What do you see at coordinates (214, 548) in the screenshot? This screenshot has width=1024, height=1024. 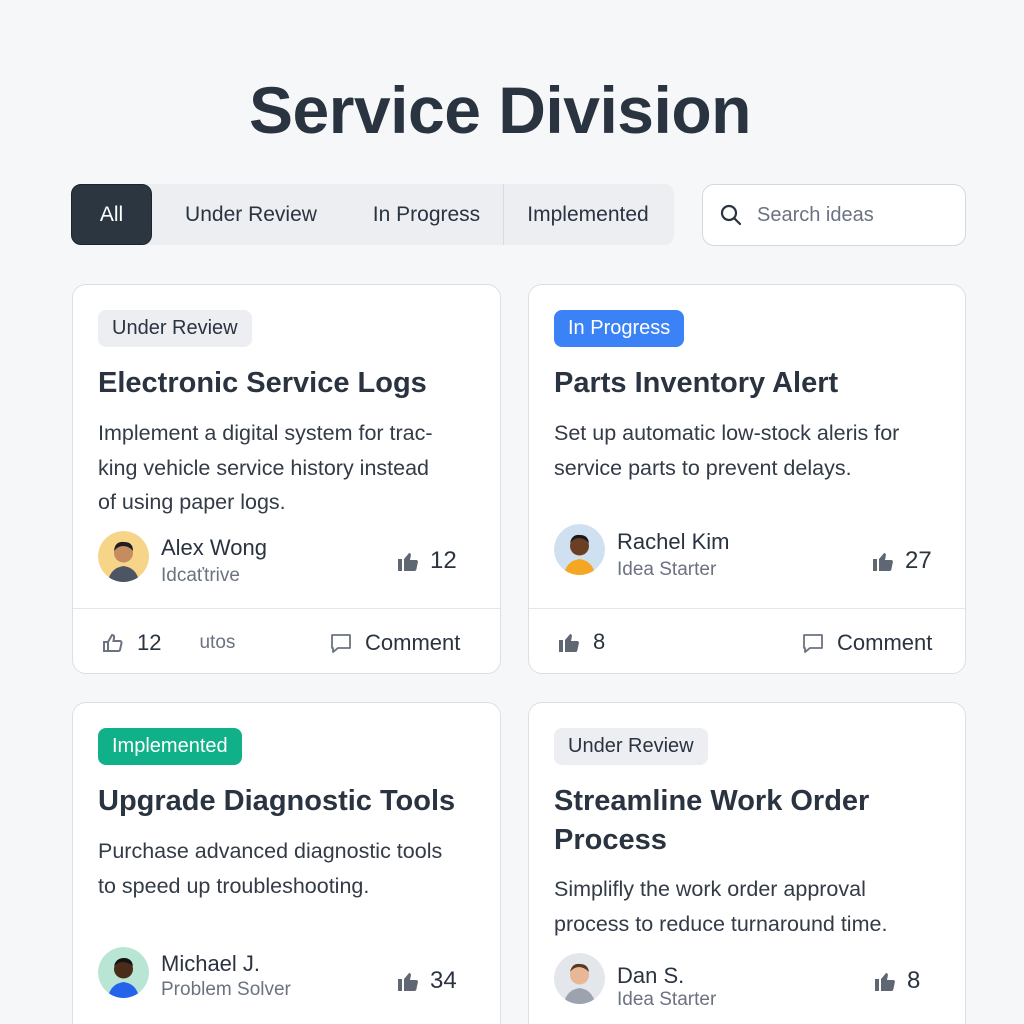 I see `author-name: Alex Wong` at bounding box center [214, 548].